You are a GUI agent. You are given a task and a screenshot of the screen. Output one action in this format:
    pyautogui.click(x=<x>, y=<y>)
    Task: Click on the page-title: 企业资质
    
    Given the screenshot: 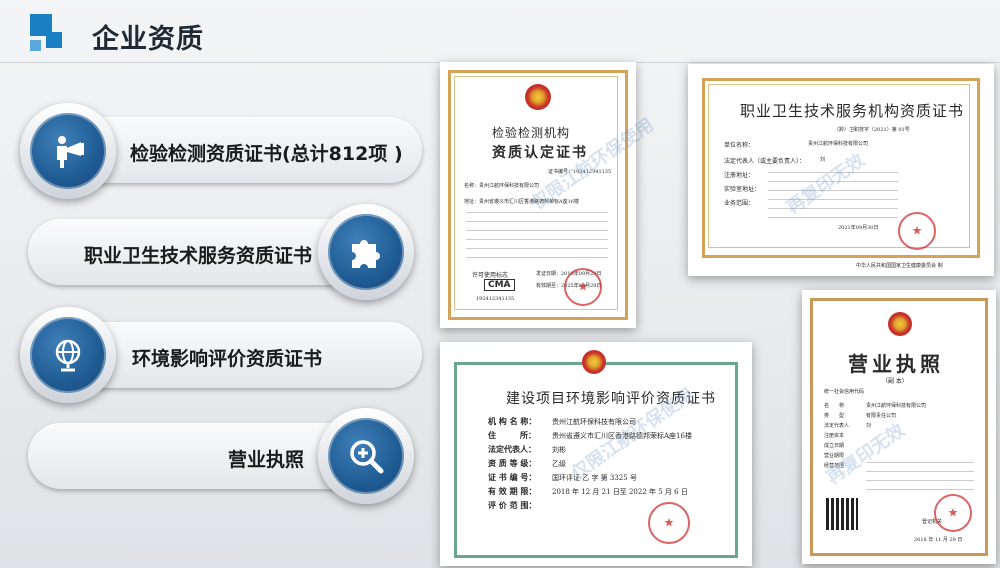 What is the action you would take?
    pyautogui.click(x=148, y=39)
    